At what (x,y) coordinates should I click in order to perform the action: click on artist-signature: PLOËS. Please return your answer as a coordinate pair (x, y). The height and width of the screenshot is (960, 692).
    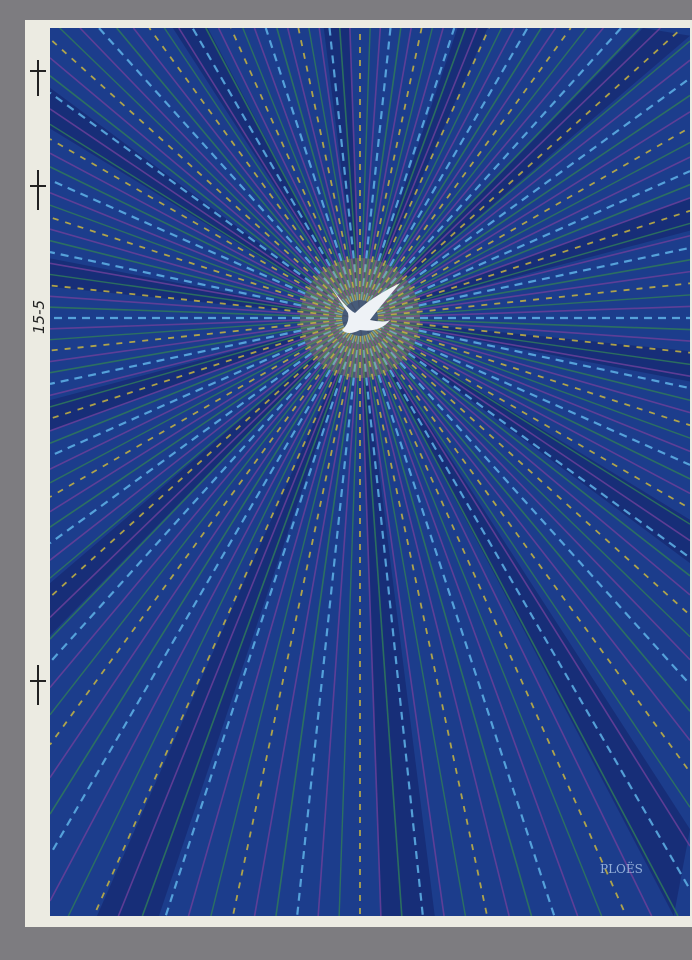
    Looking at the image, I should click on (621, 869).